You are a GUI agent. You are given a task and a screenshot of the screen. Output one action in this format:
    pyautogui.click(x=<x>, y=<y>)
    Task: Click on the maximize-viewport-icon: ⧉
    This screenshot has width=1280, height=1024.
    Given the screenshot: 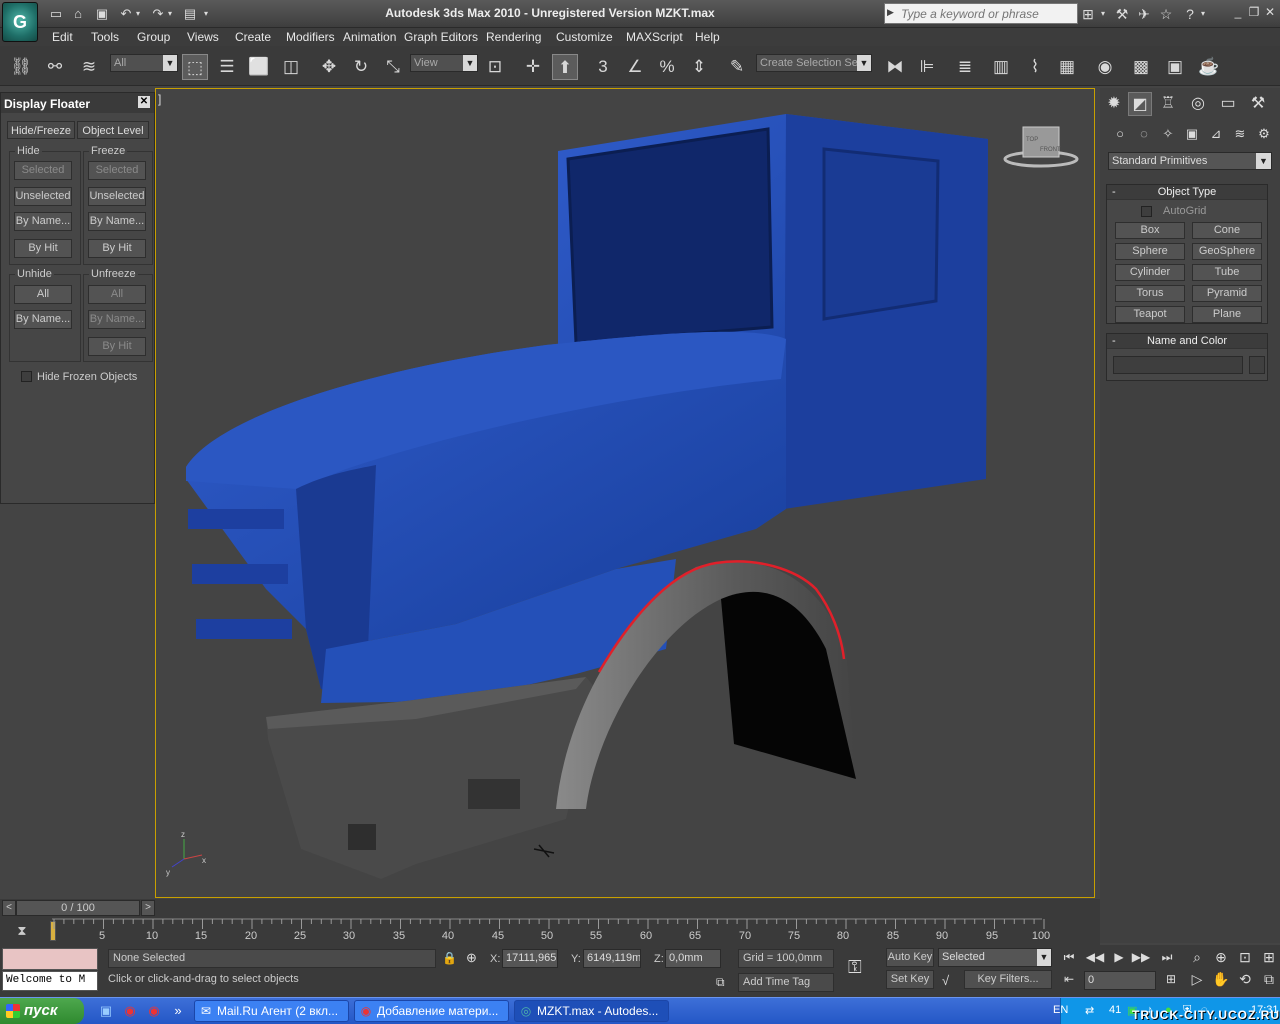 What is the action you would take?
    pyautogui.click(x=1269, y=979)
    